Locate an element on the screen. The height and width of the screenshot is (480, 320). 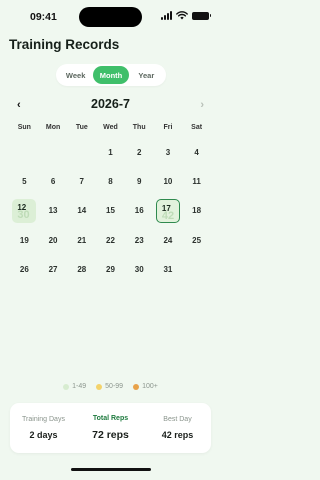
dynamic-island is located at coordinates (110, 17).